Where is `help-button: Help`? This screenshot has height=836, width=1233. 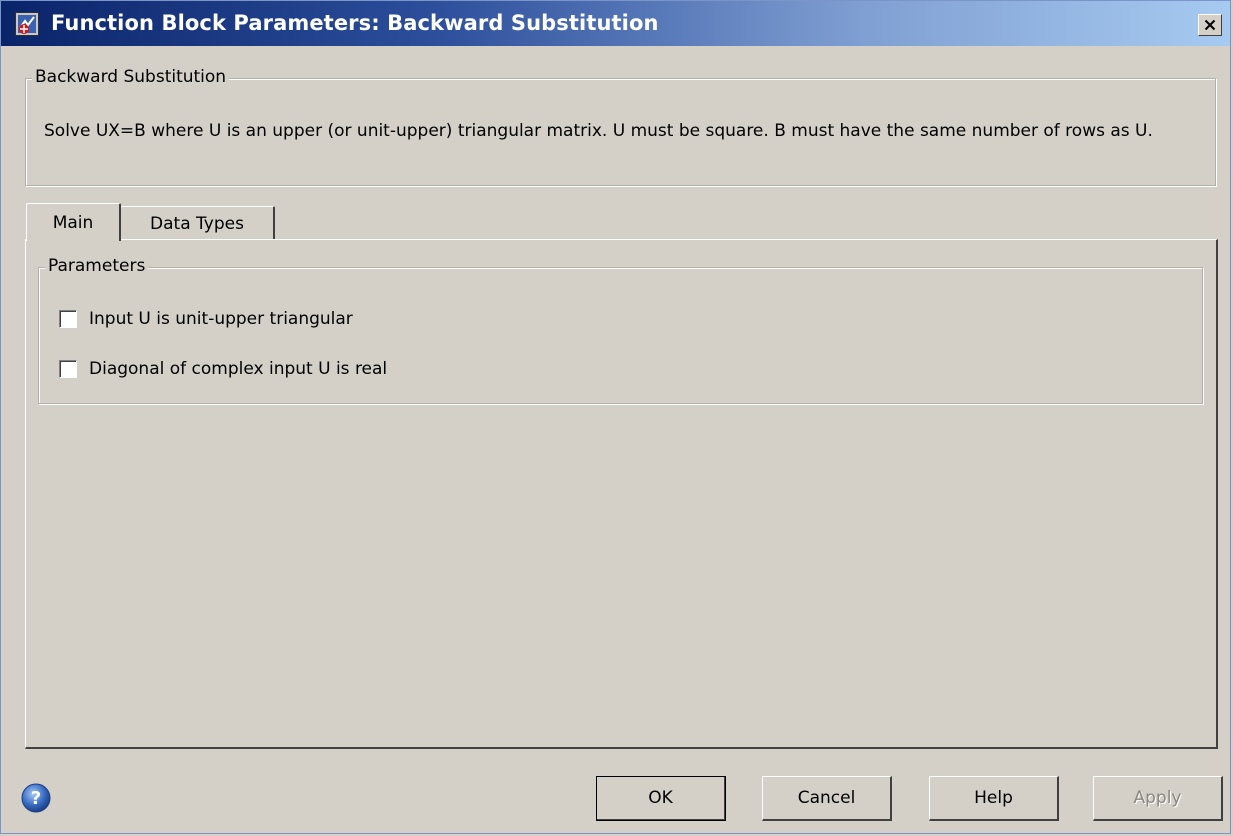
help-button: Help is located at coordinates (994, 798).